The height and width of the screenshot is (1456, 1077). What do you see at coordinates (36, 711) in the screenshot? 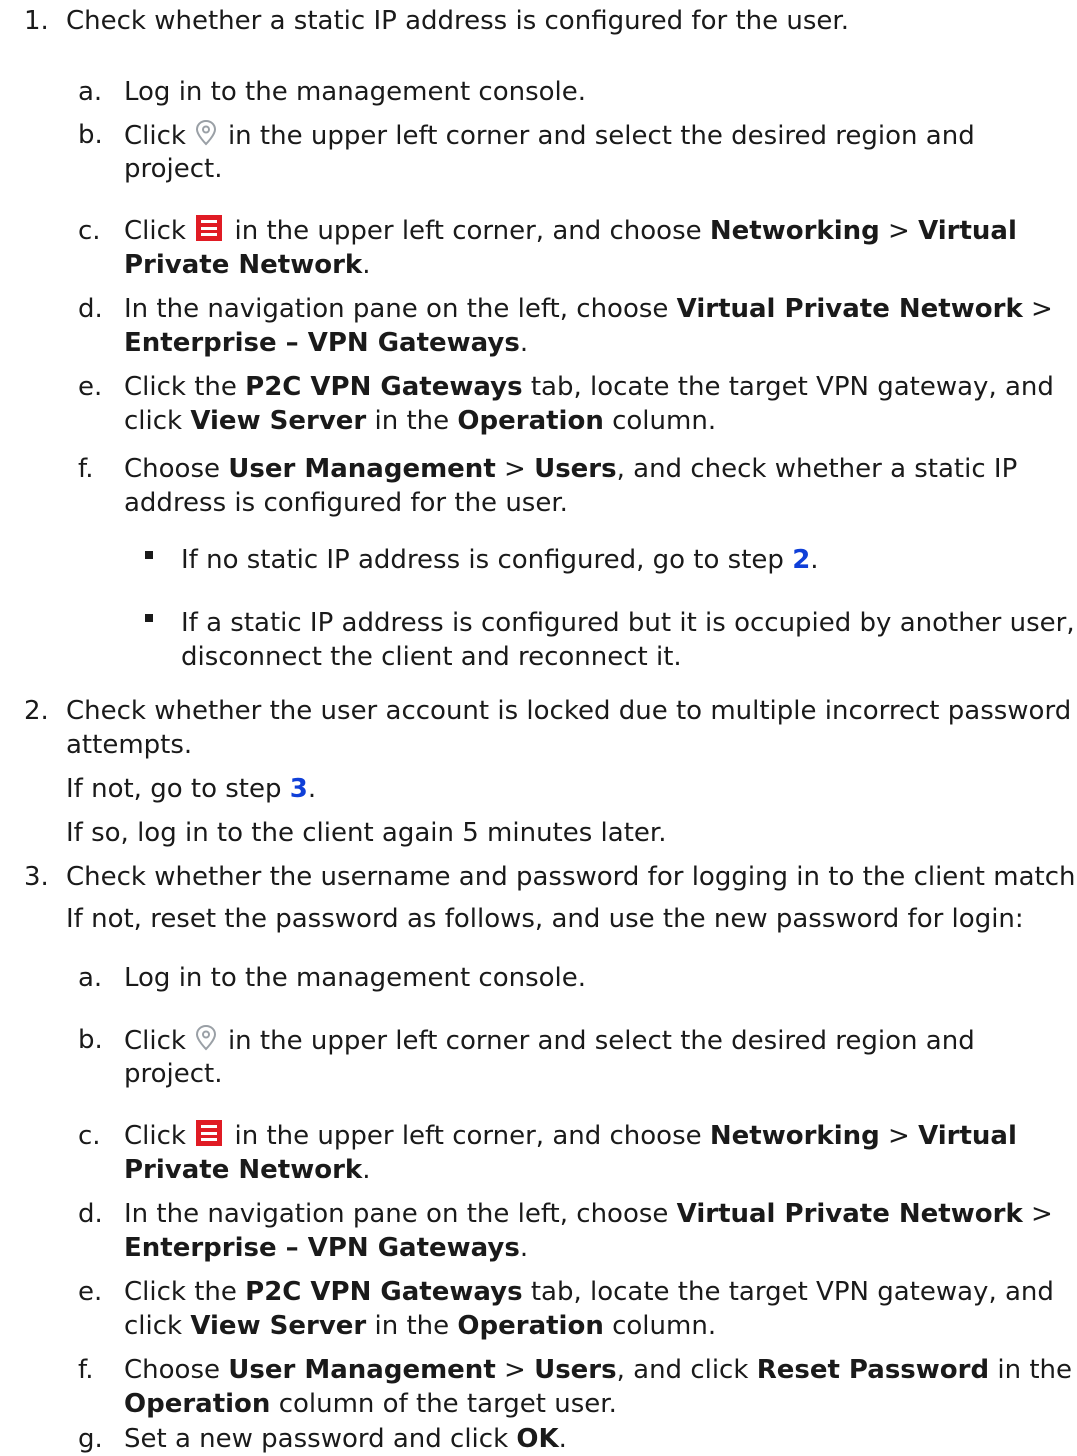
I see `step-number: 2.` at bounding box center [36, 711].